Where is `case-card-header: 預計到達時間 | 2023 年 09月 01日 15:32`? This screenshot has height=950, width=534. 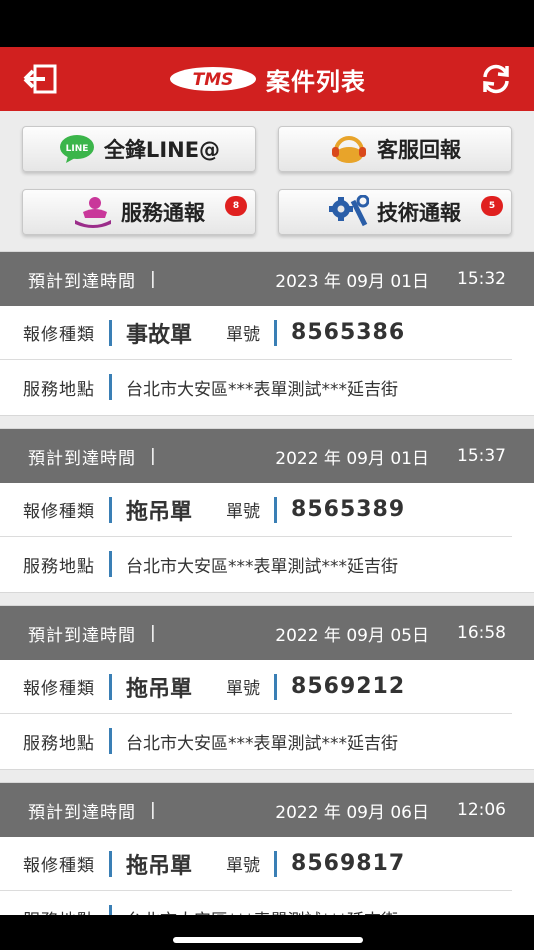 case-card-header: 預計到達時間 | 2023 年 09月 01日 15:32 is located at coordinates (267, 279).